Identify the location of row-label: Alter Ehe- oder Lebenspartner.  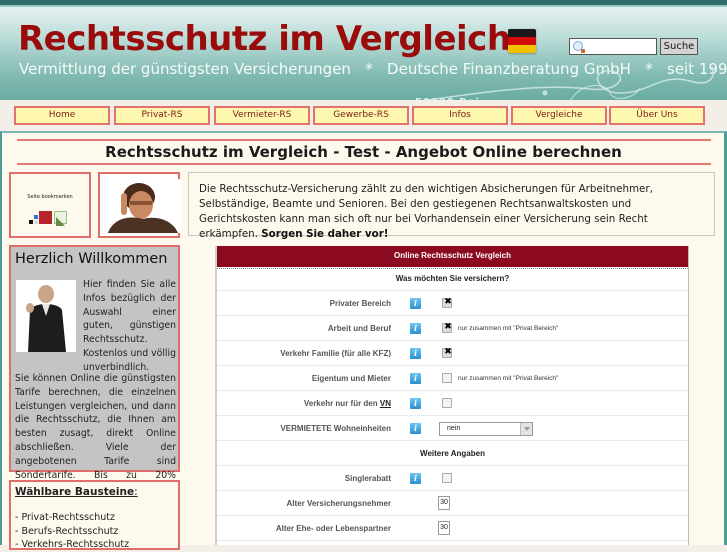
(333, 528).